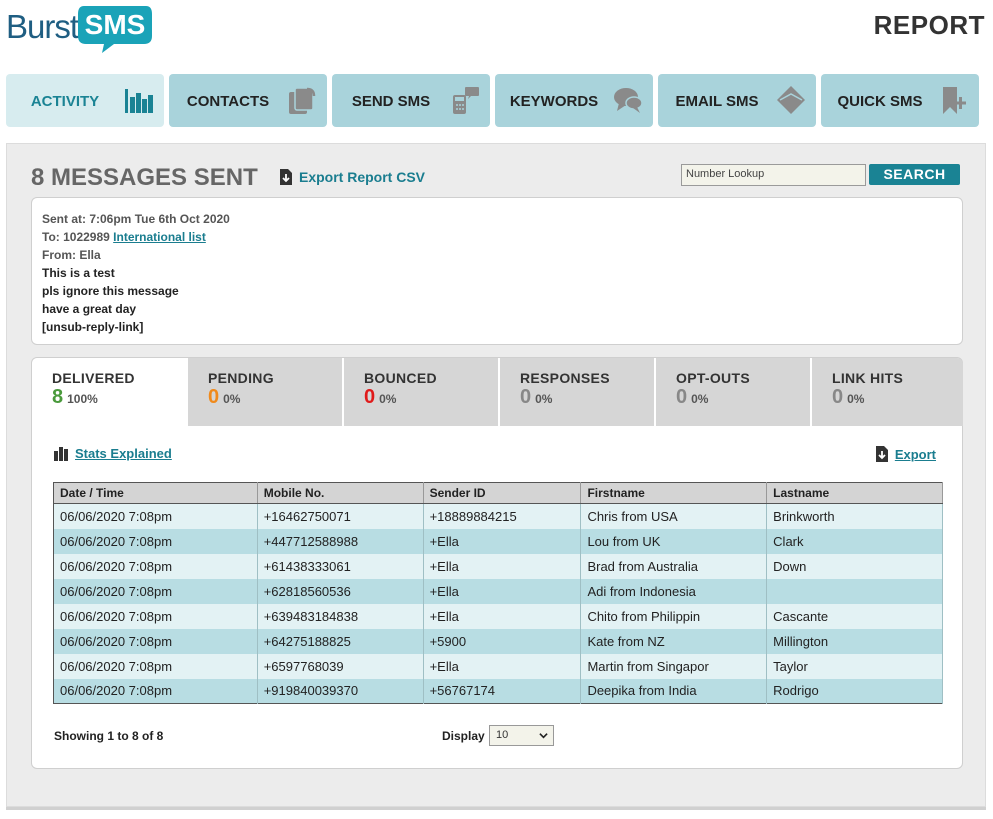  I want to click on cell-mobile: +447712588988, so click(340, 541).